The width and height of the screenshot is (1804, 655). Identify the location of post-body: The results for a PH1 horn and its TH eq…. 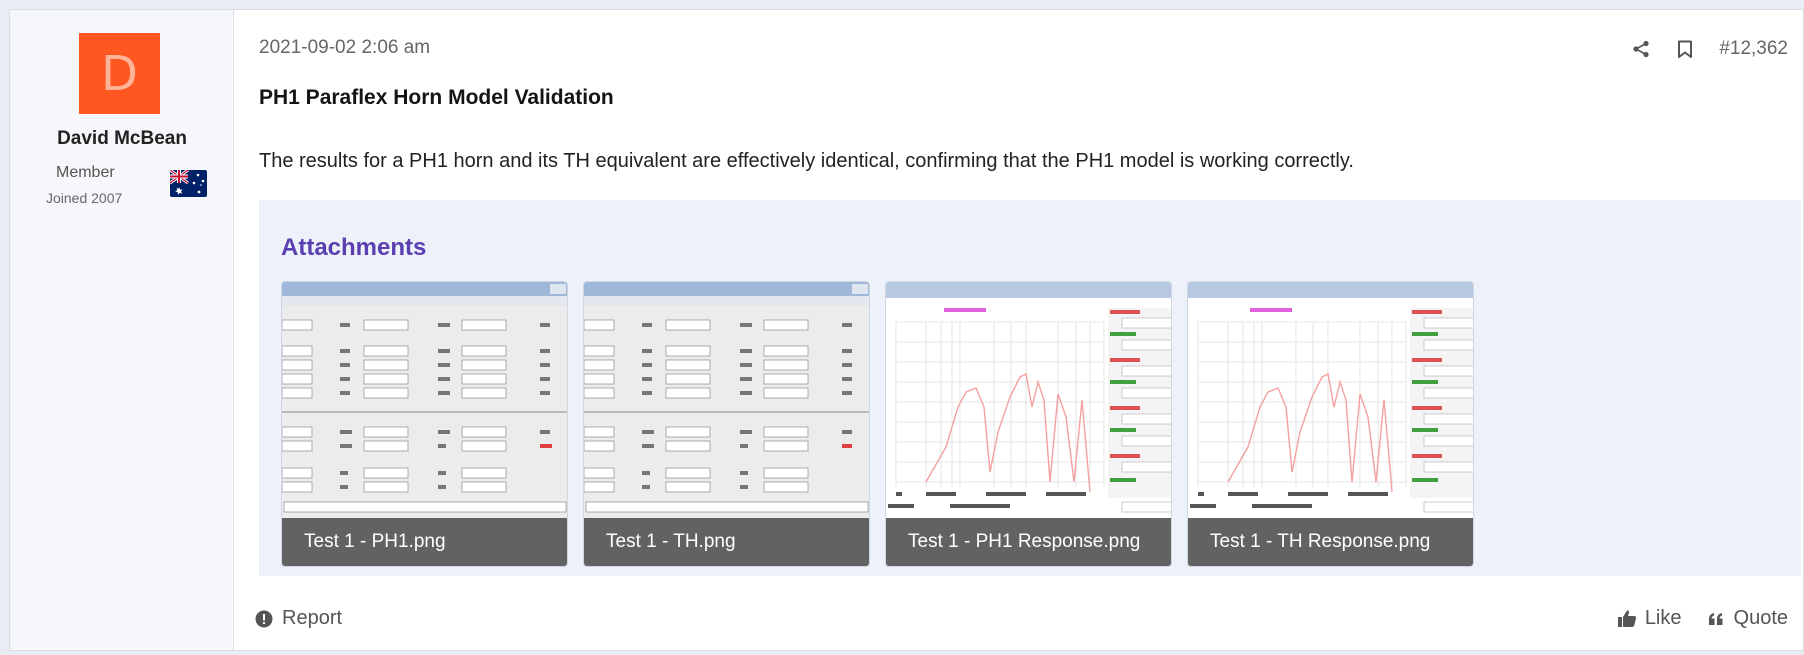
(806, 161).